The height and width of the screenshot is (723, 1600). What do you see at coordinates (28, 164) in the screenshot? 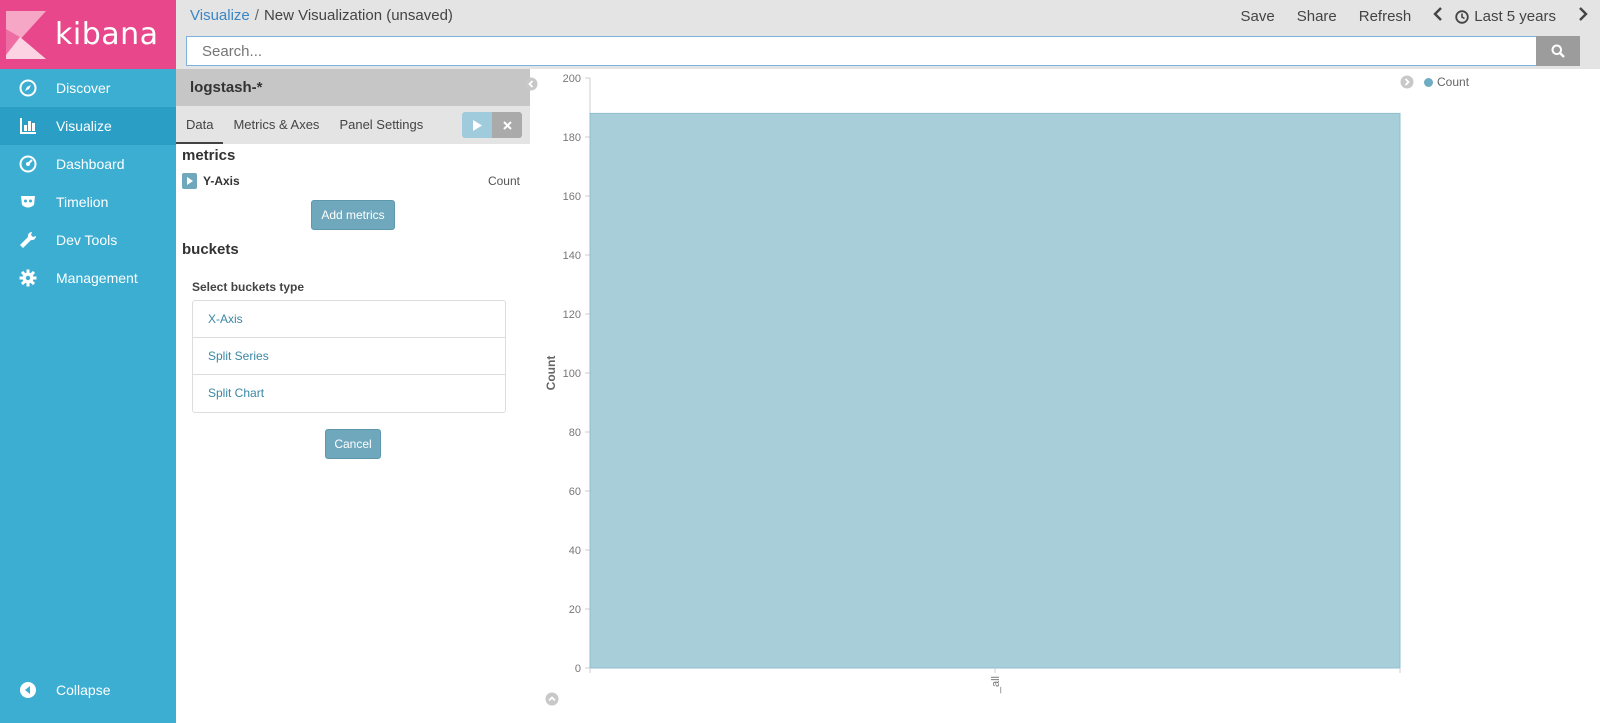
I see `dashboard-icon` at bounding box center [28, 164].